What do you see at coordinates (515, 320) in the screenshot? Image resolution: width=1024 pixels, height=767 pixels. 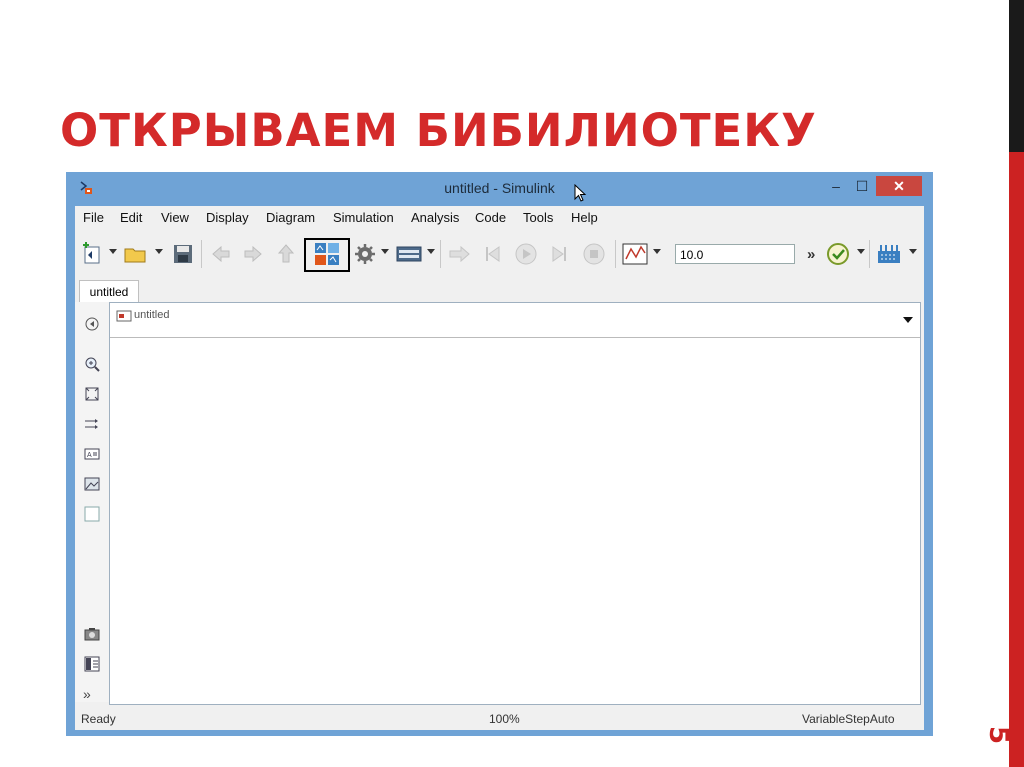 I see `address-bar: untitled` at bounding box center [515, 320].